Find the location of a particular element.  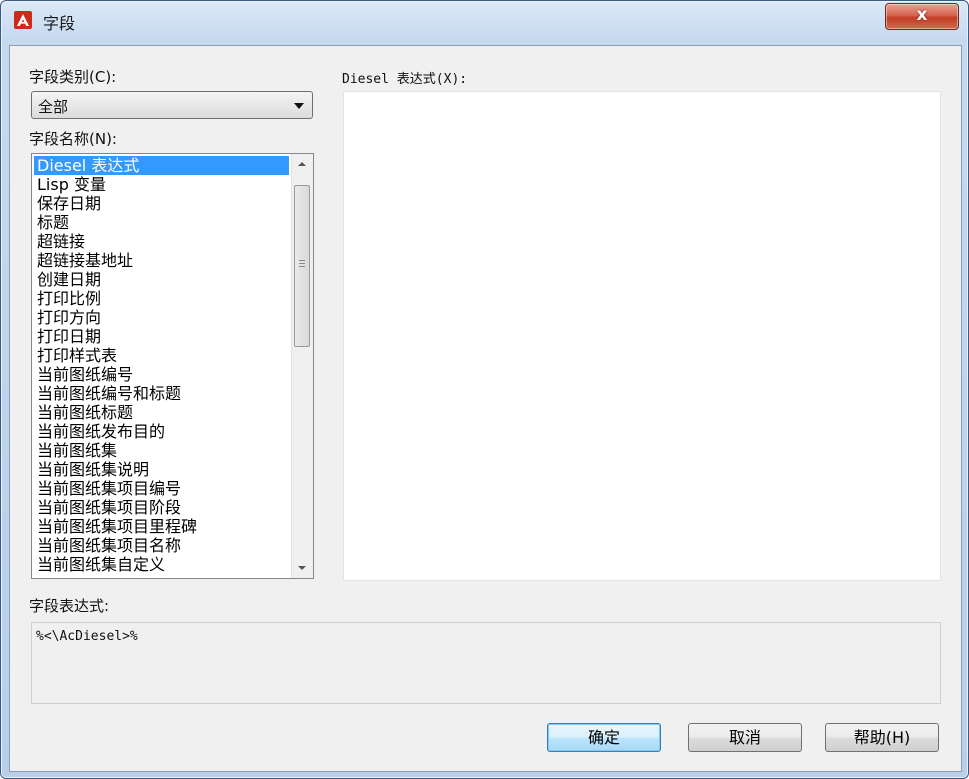

field-expression-value: %<\AcDiesel>% is located at coordinates (87, 636).